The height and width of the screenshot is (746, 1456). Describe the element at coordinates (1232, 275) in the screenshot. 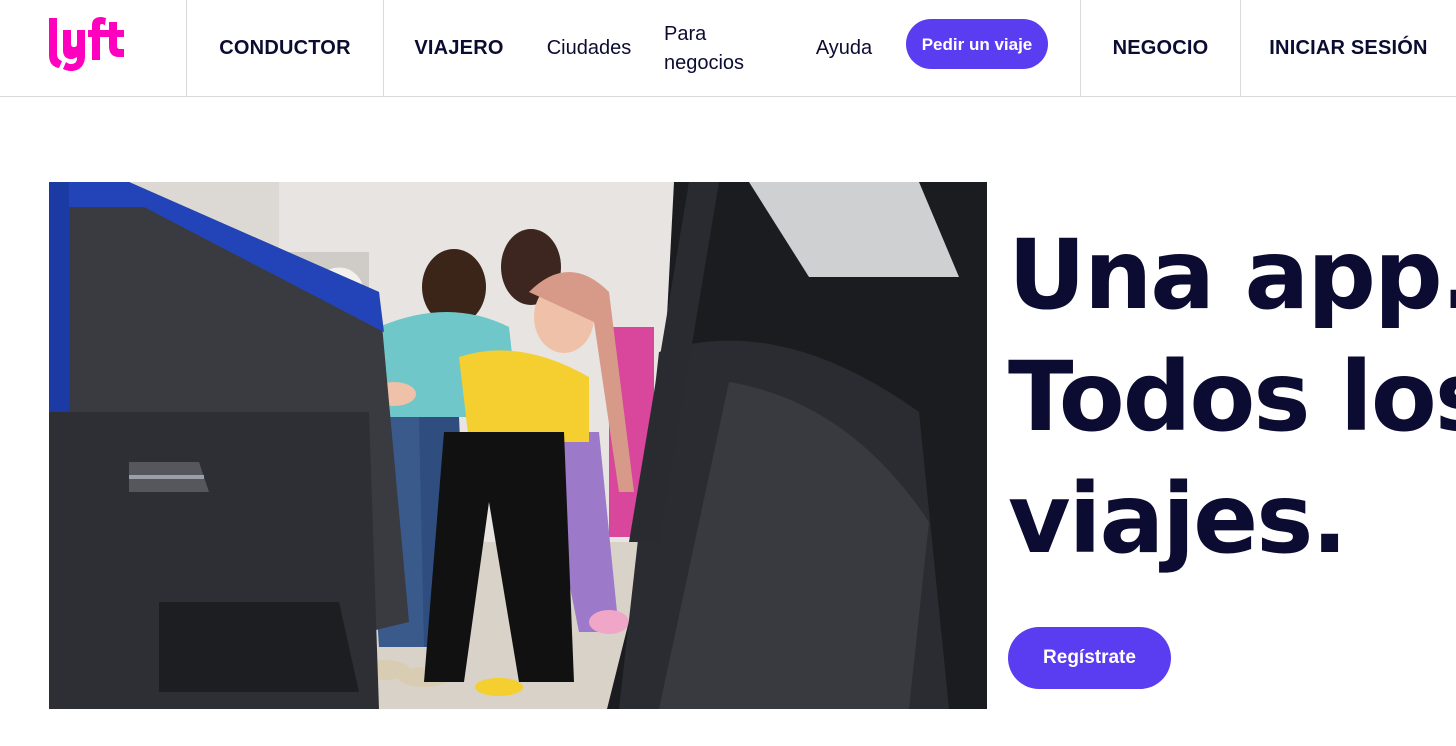

I see `headline-line: Una app.` at that location.